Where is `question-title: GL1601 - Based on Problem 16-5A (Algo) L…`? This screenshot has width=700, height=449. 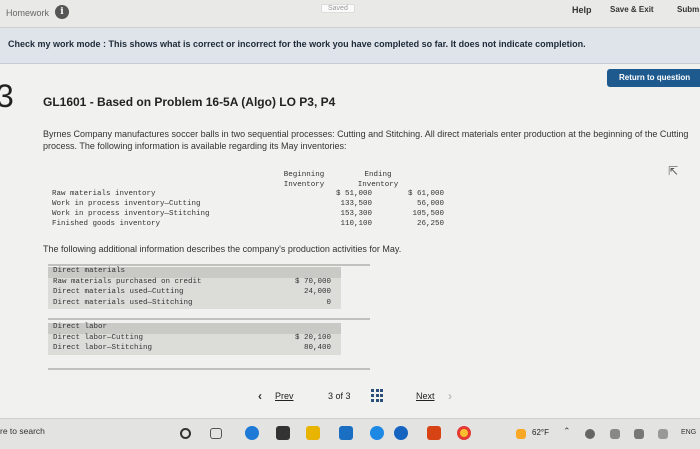 question-title: GL1601 - Based on Problem 16-5A (Algo) L… is located at coordinates (189, 102).